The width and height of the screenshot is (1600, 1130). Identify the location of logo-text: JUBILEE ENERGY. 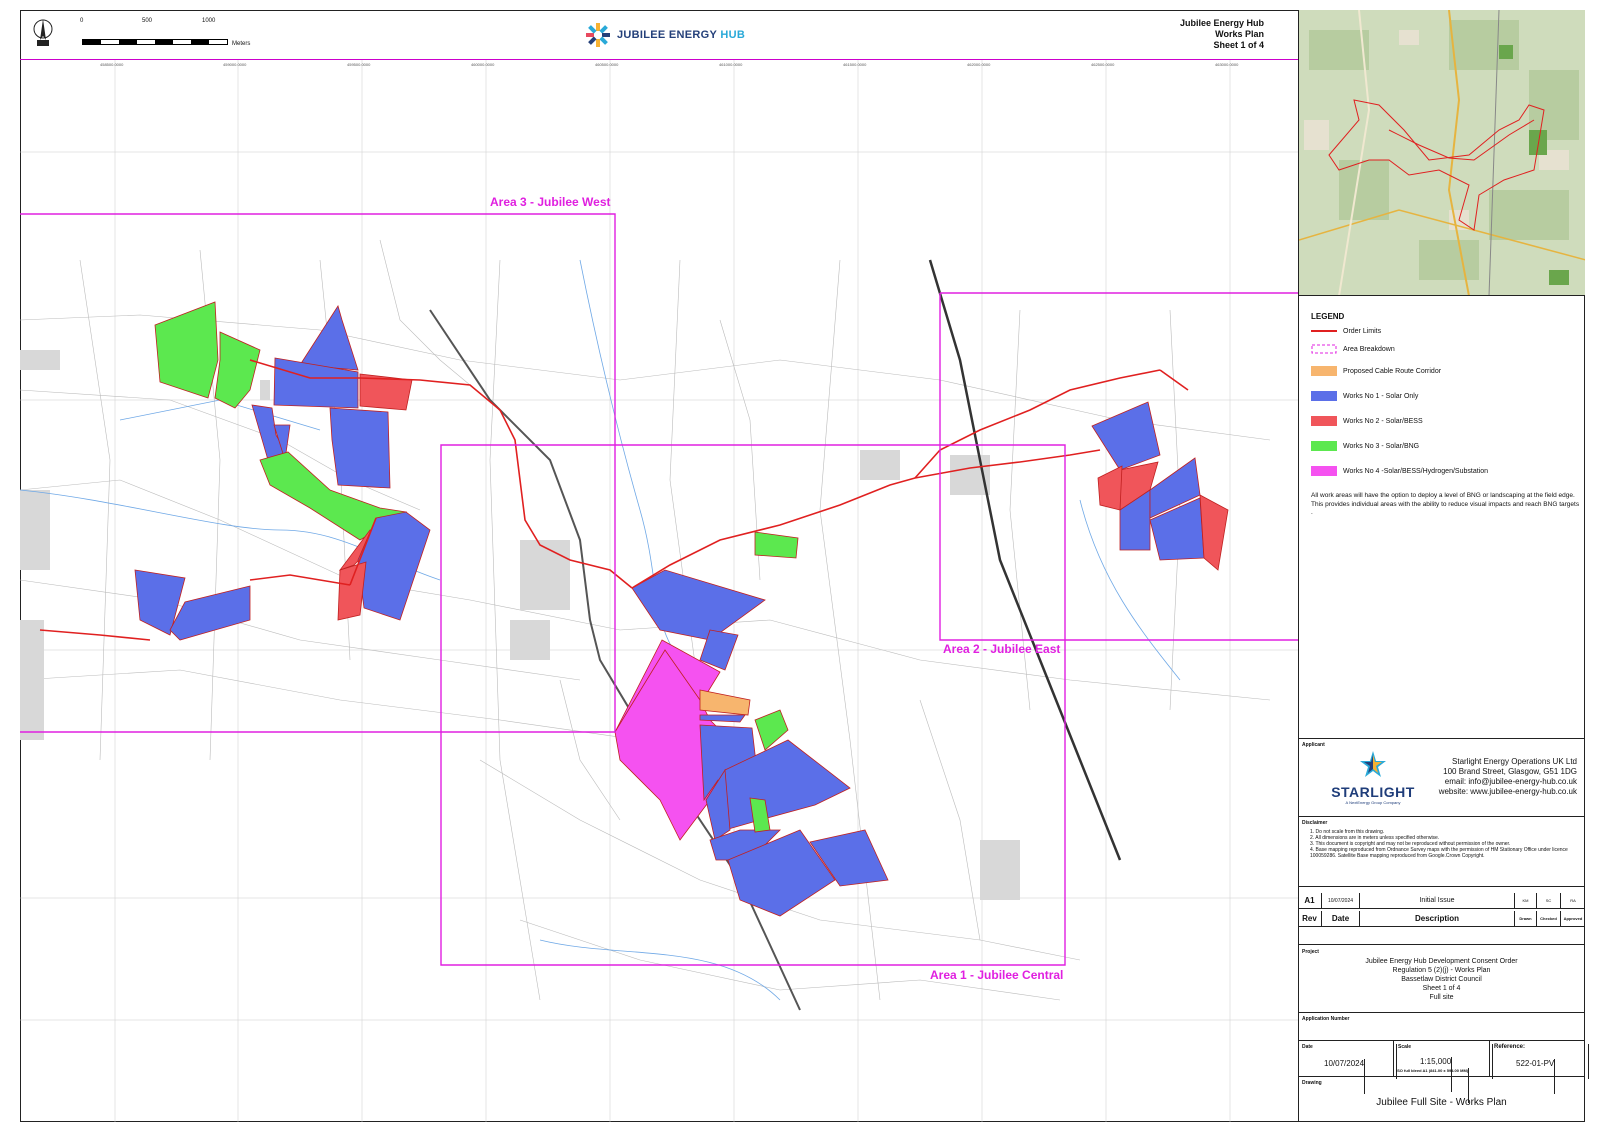
(669, 35).